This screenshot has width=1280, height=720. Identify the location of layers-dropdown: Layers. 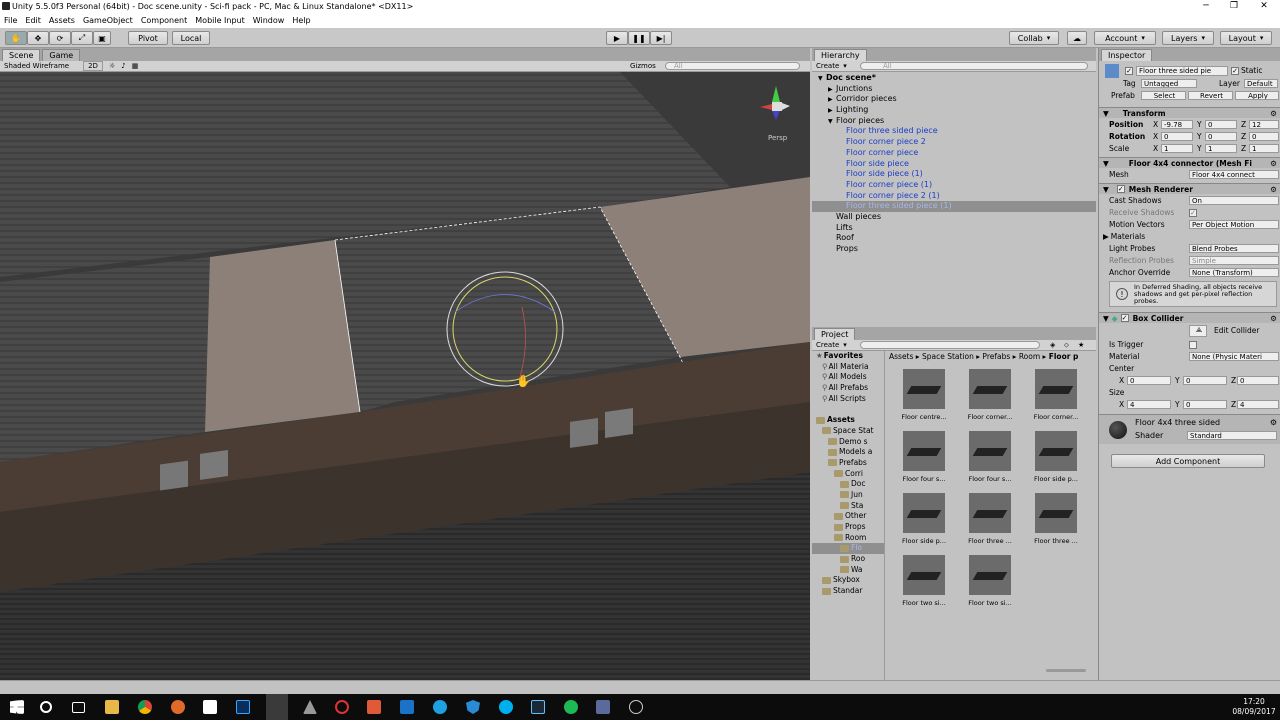
(1188, 38).